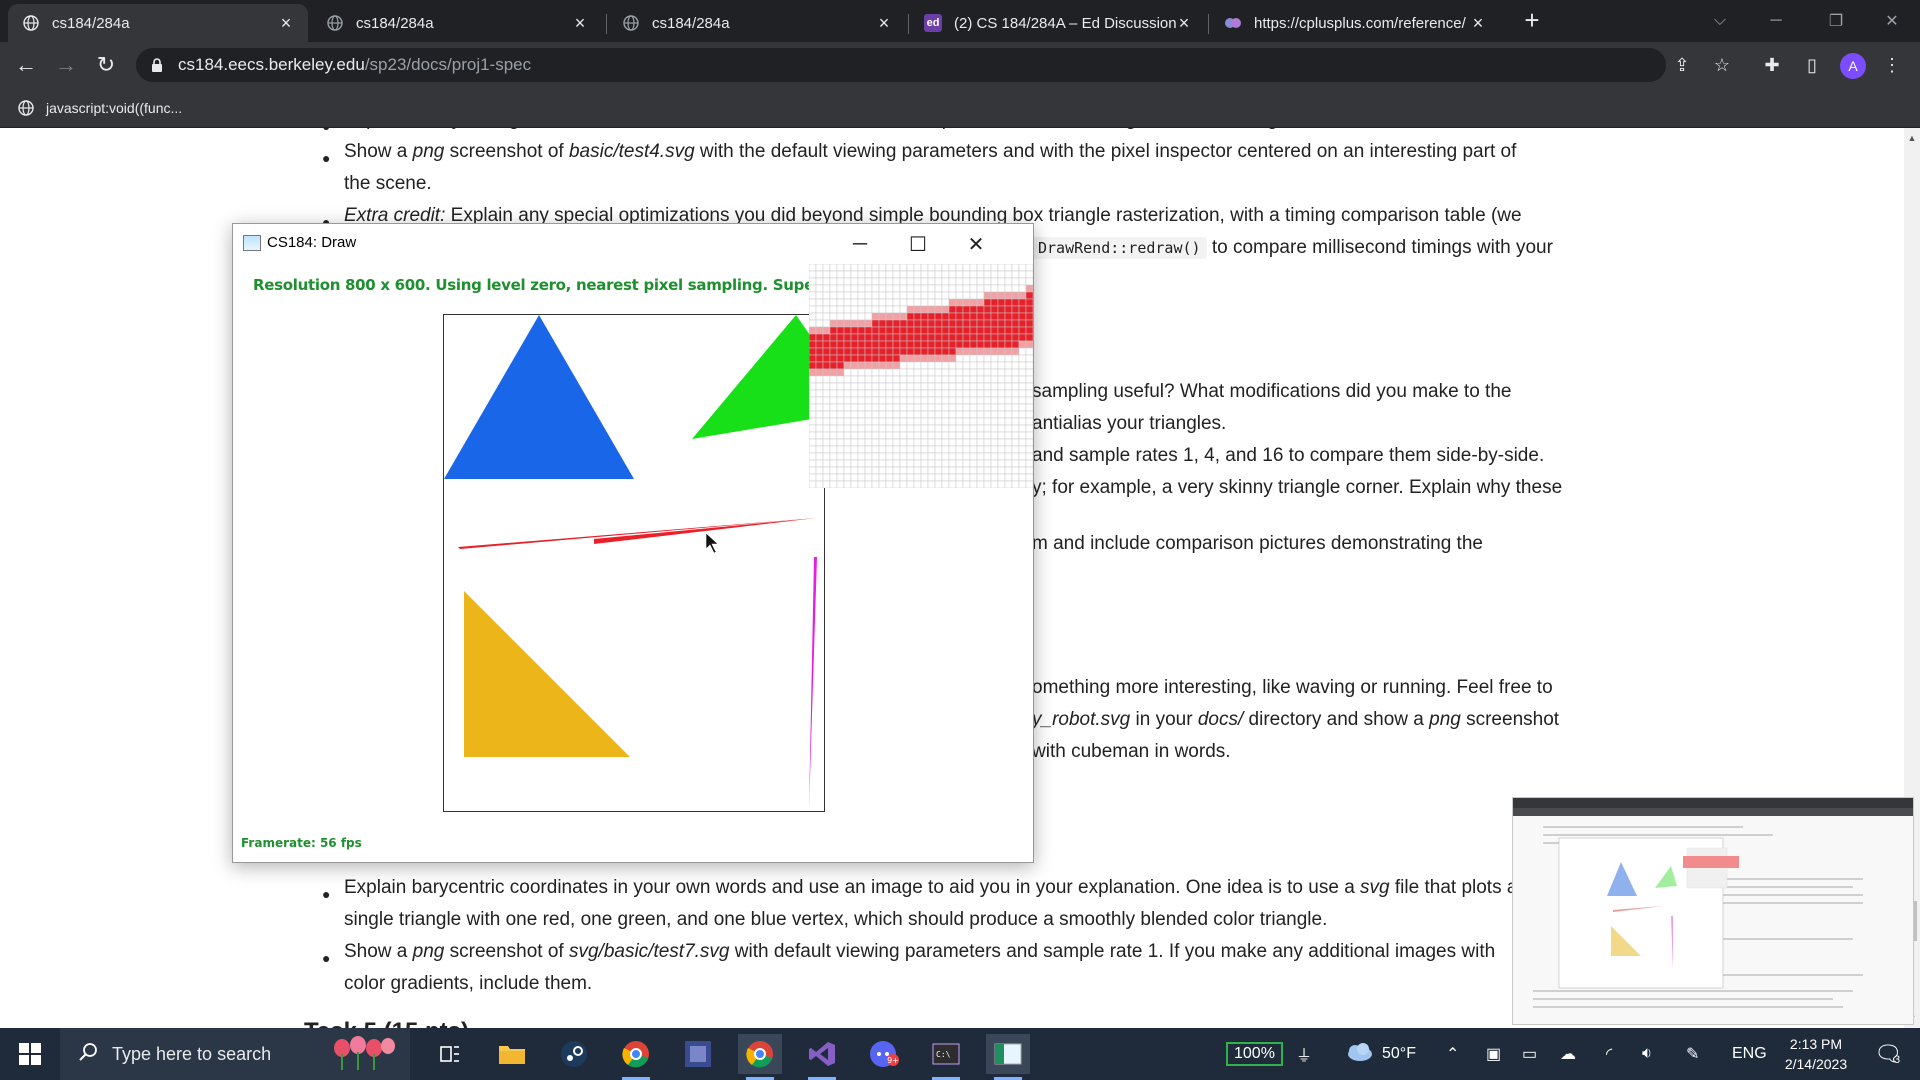 The height and width of the screenshot is (1080, 1920). What do you see at coordinates (860, 244) in the screenshot?
I see `draw-minimize-button: ─` at bounding box center [860, 244].